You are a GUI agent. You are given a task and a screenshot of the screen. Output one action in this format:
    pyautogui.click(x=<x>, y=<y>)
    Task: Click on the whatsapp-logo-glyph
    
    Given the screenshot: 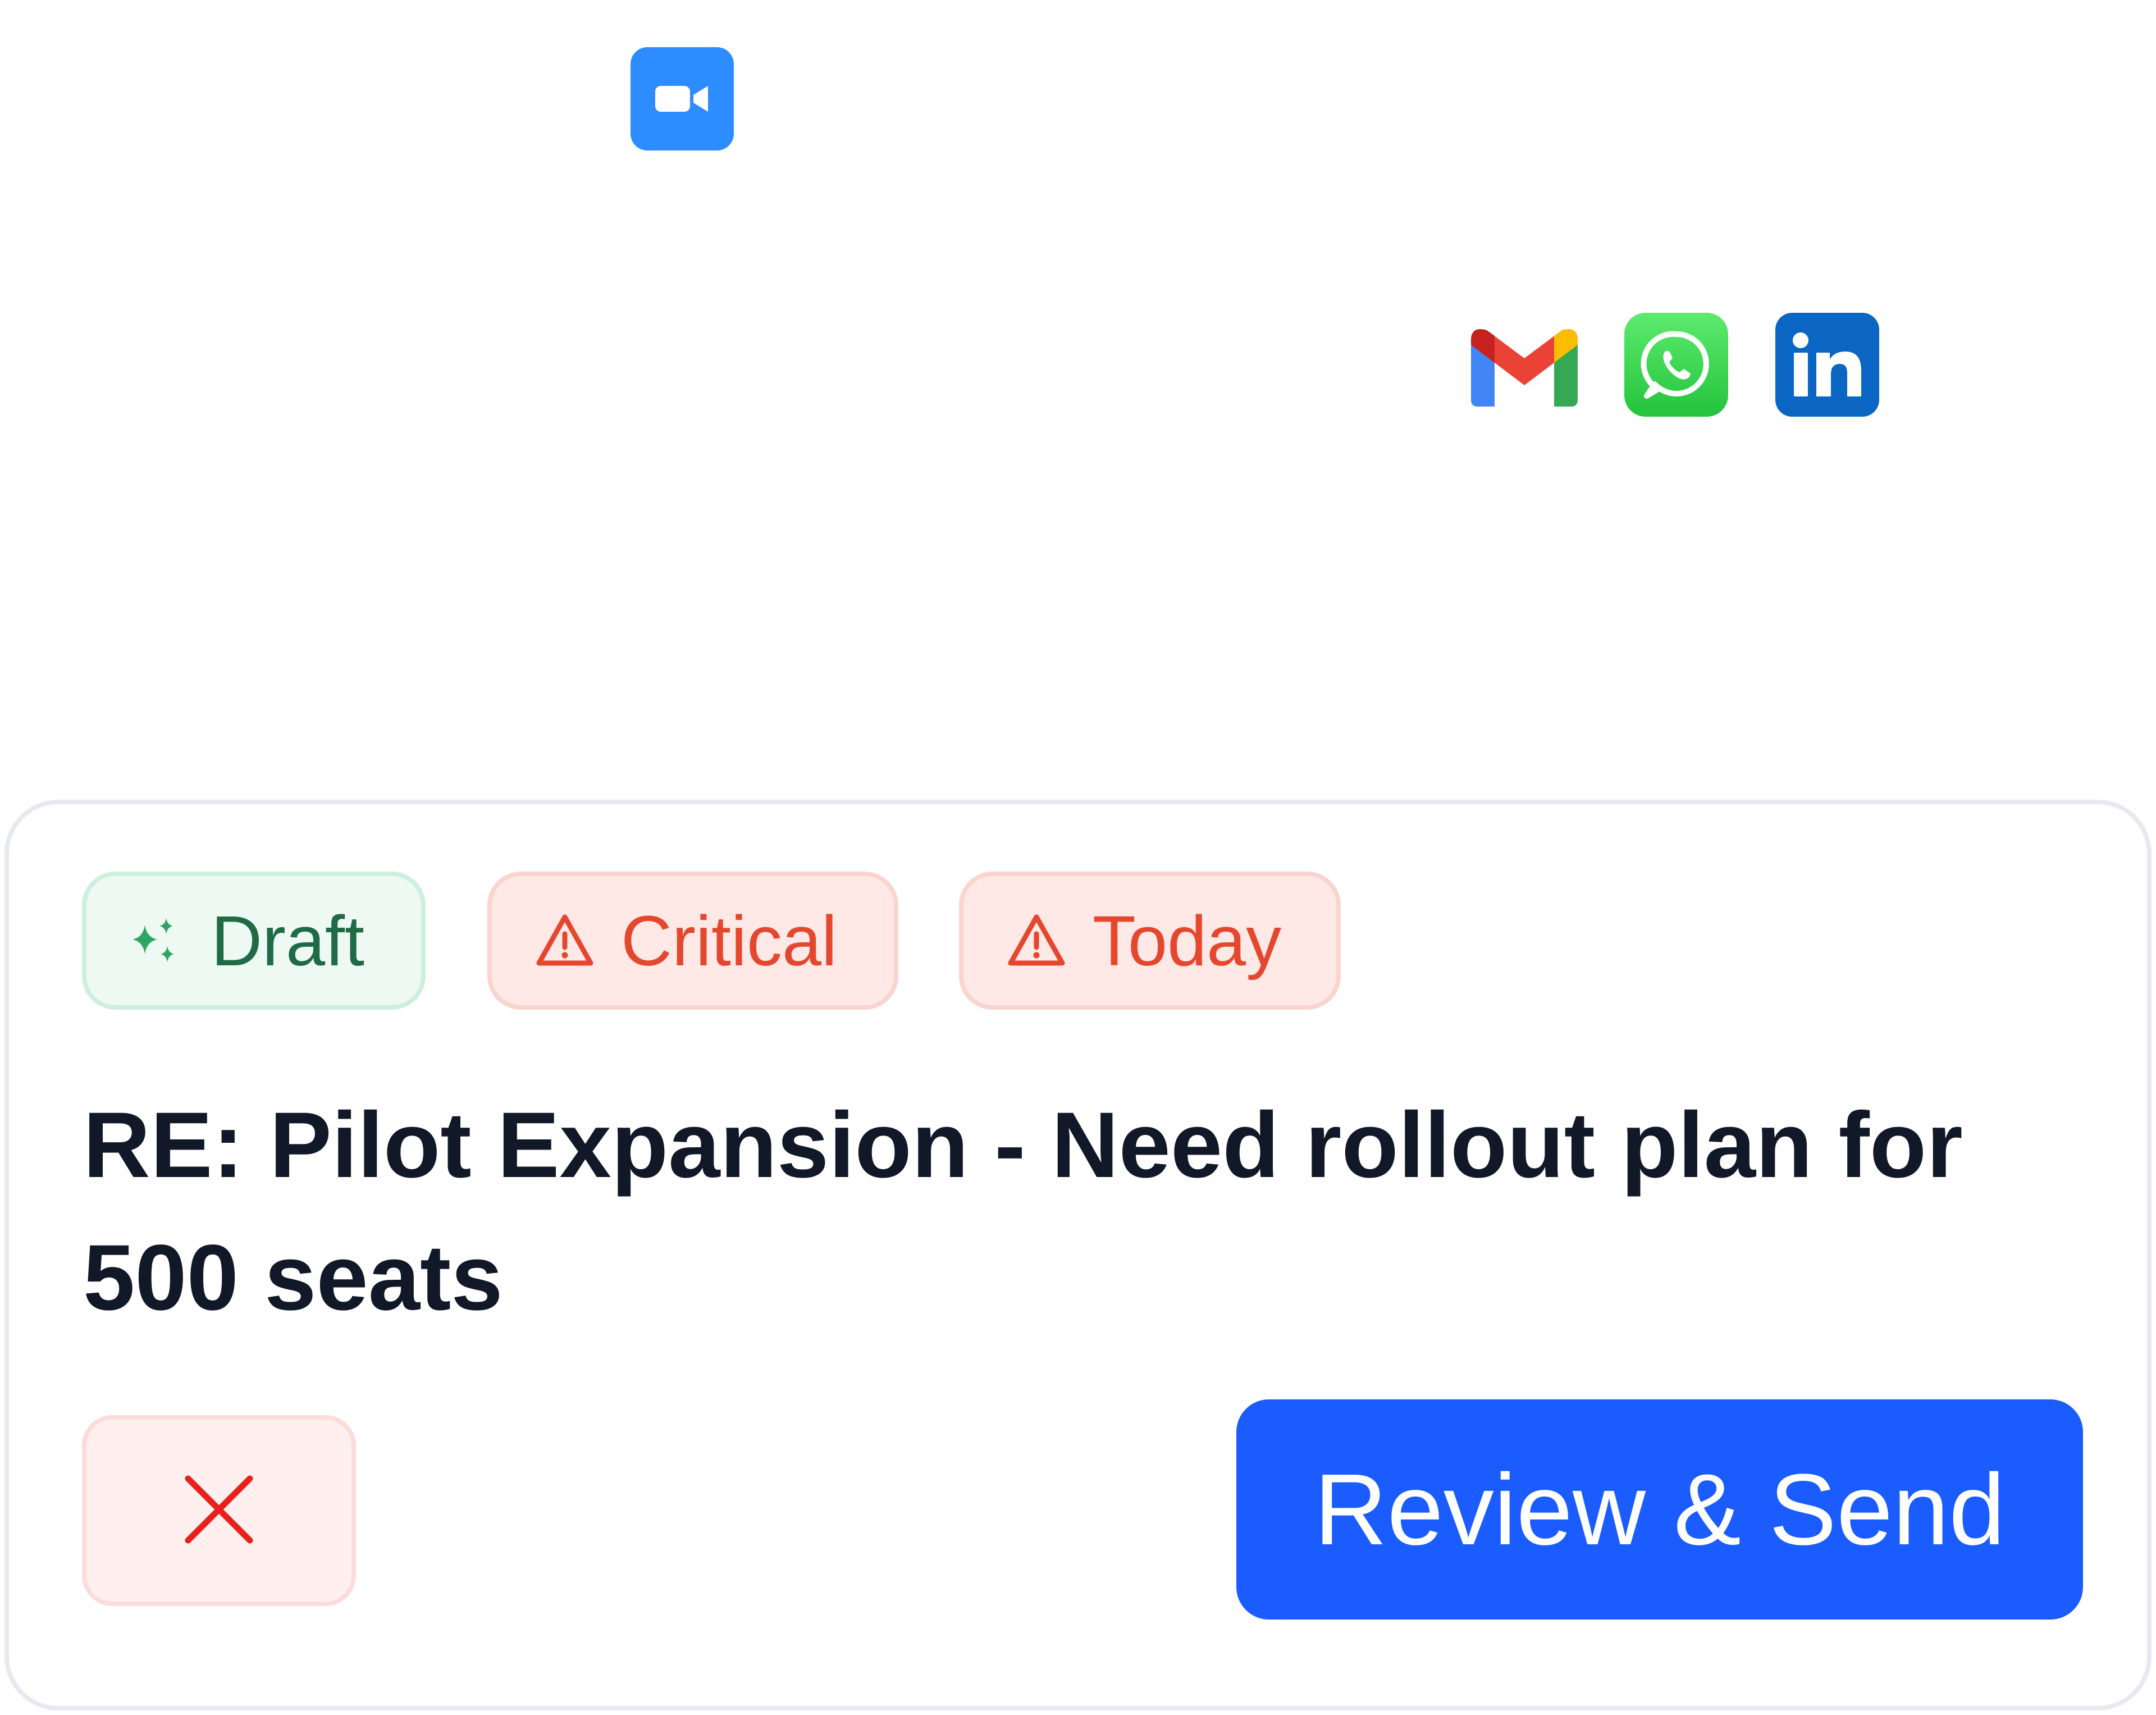 What is the action you would take?
    pyautogui.click(x=1675, y=365)
    